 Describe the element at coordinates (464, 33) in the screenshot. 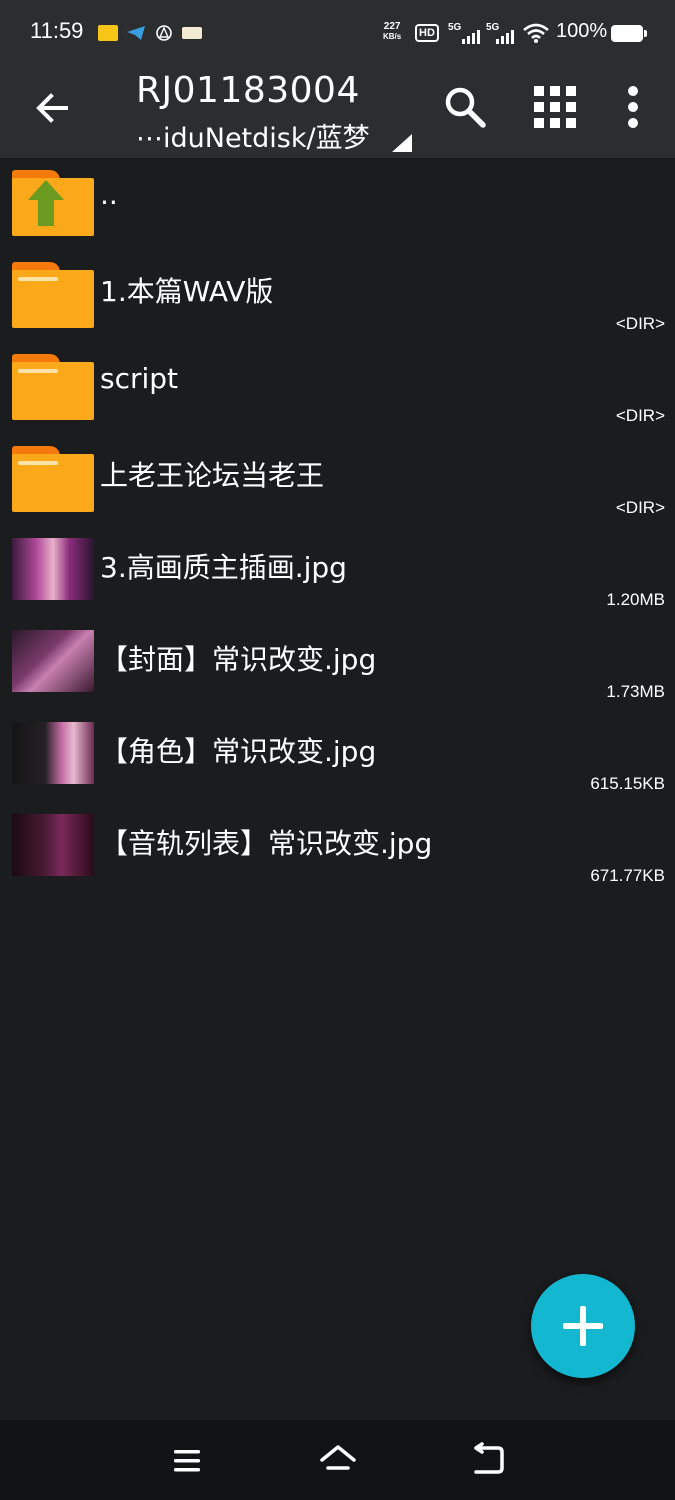

I see `signal-1-icon: 5G` at that location.